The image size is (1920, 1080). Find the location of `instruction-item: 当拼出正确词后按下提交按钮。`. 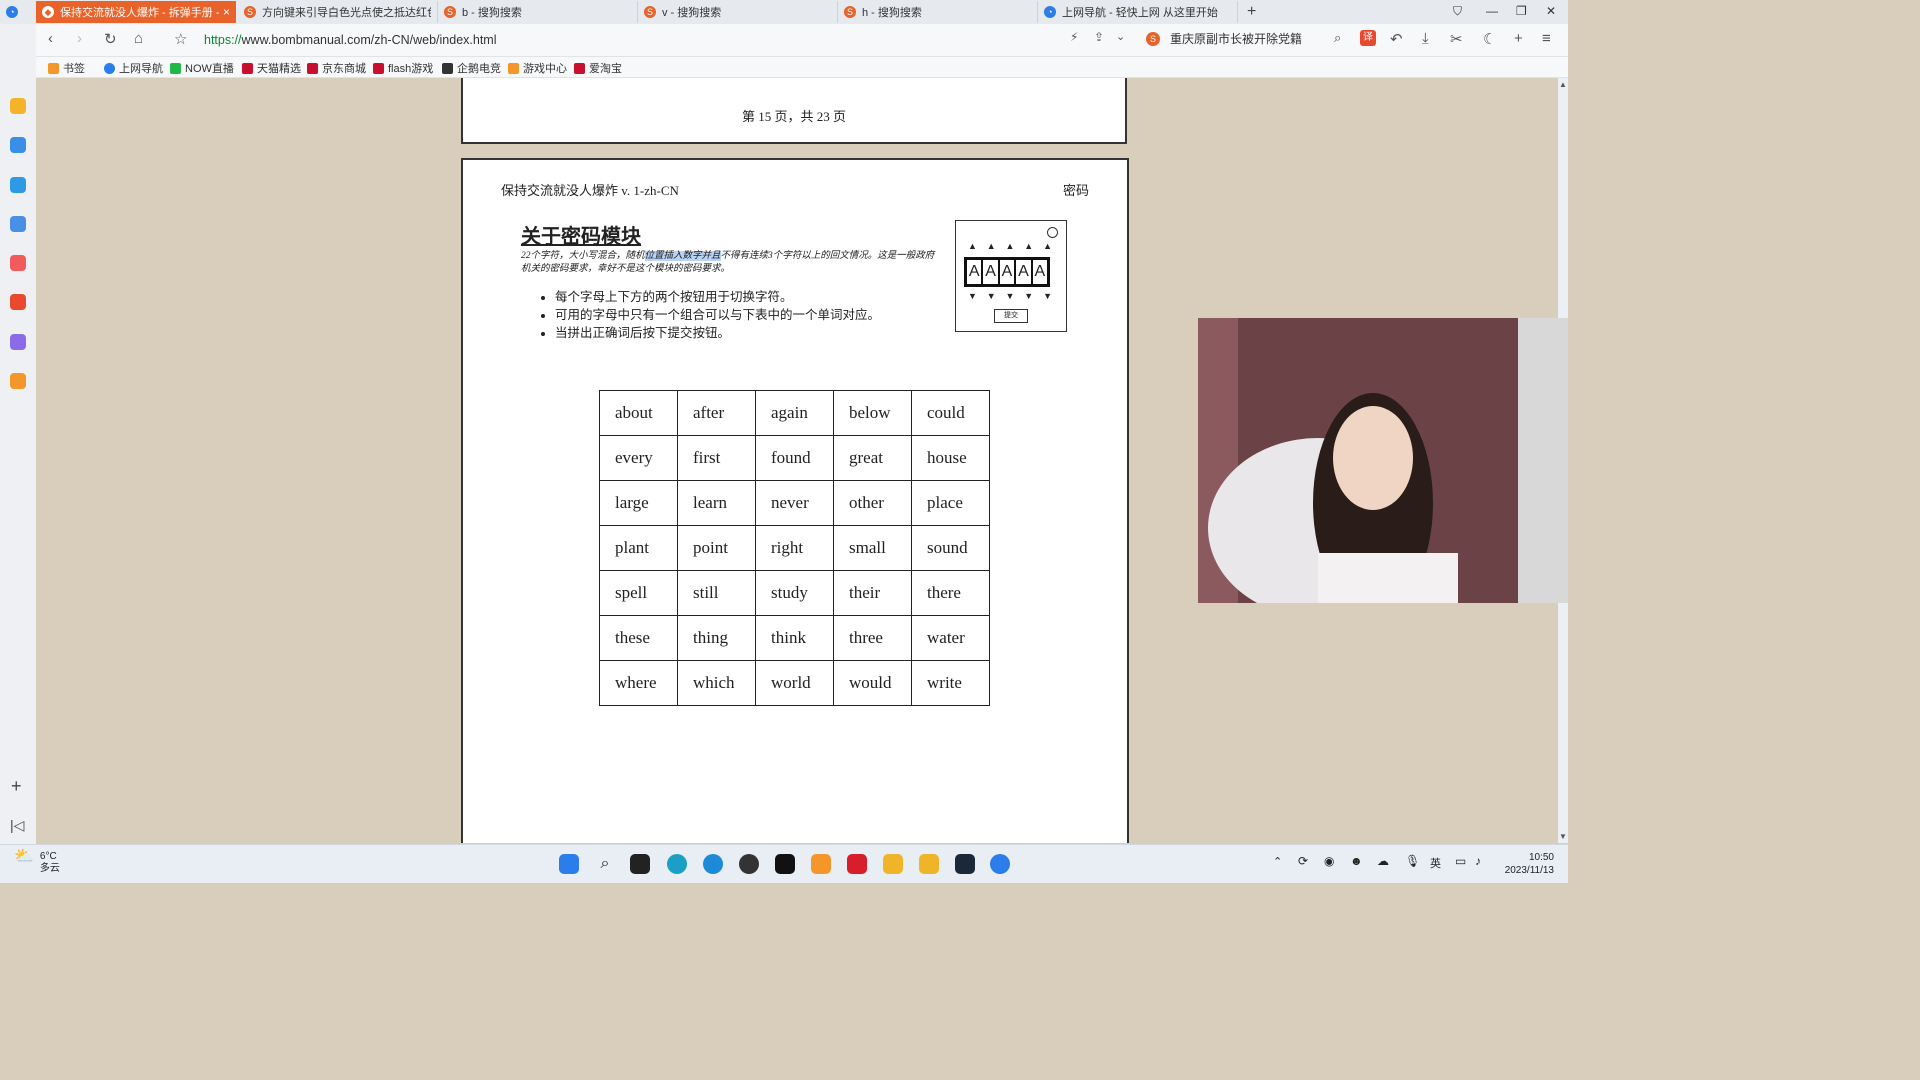

instruction-item: 当拼出正确词后按下提交按钮。 is located at coordinates (717, 333).